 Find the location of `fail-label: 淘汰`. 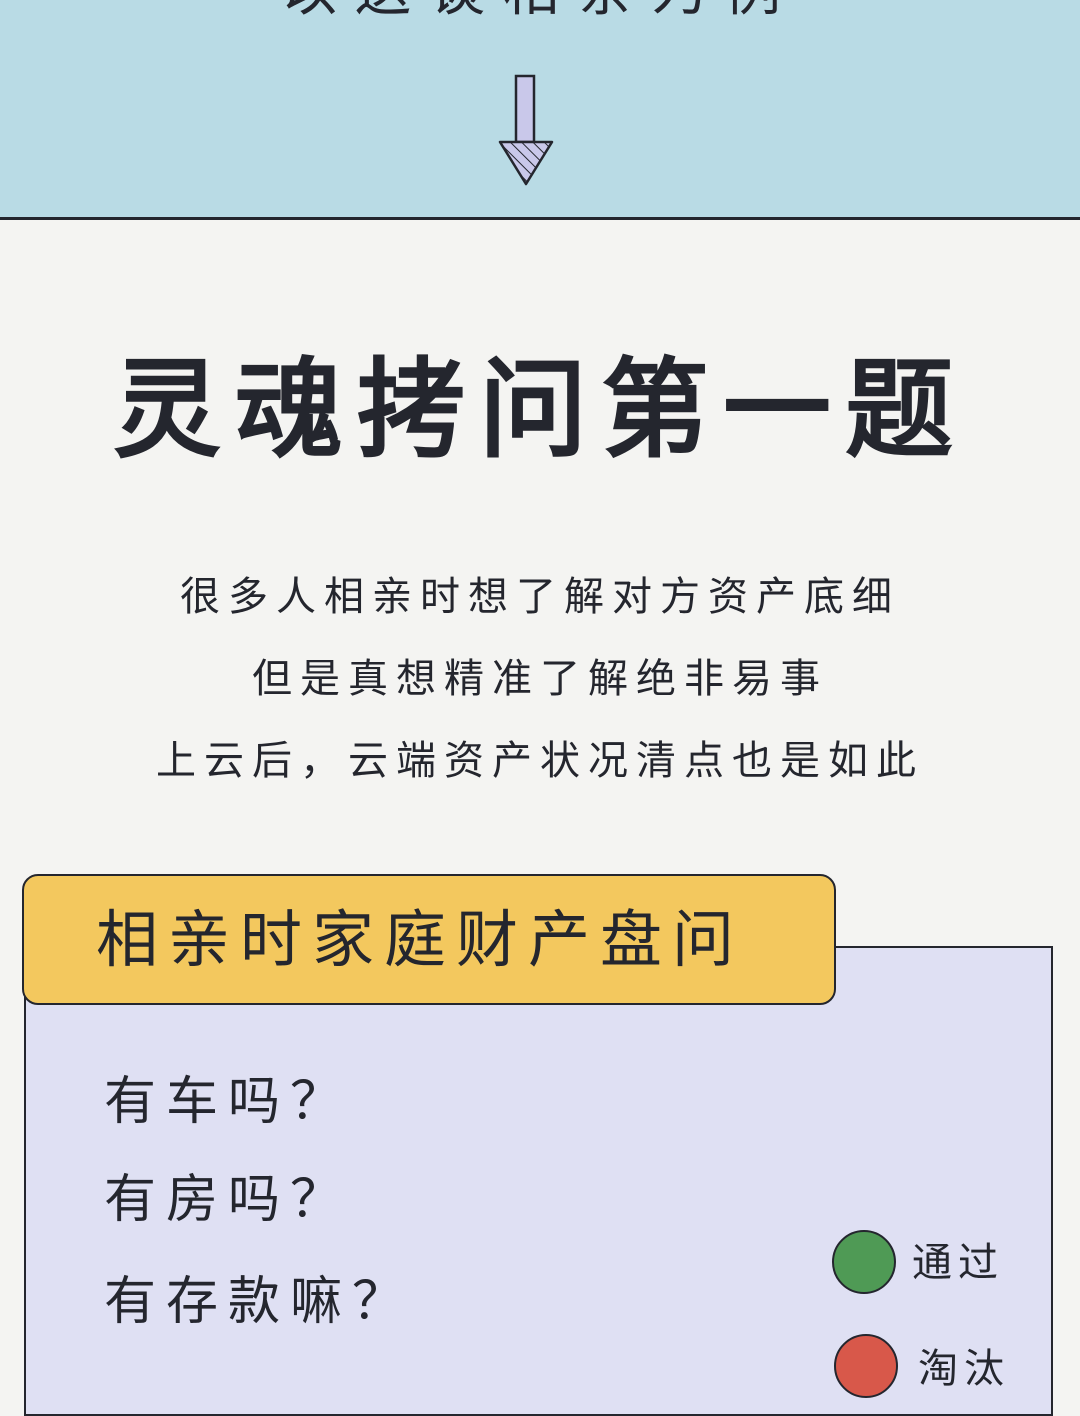

fail-label: 淘汰 is located at coordinates (964, 1369).